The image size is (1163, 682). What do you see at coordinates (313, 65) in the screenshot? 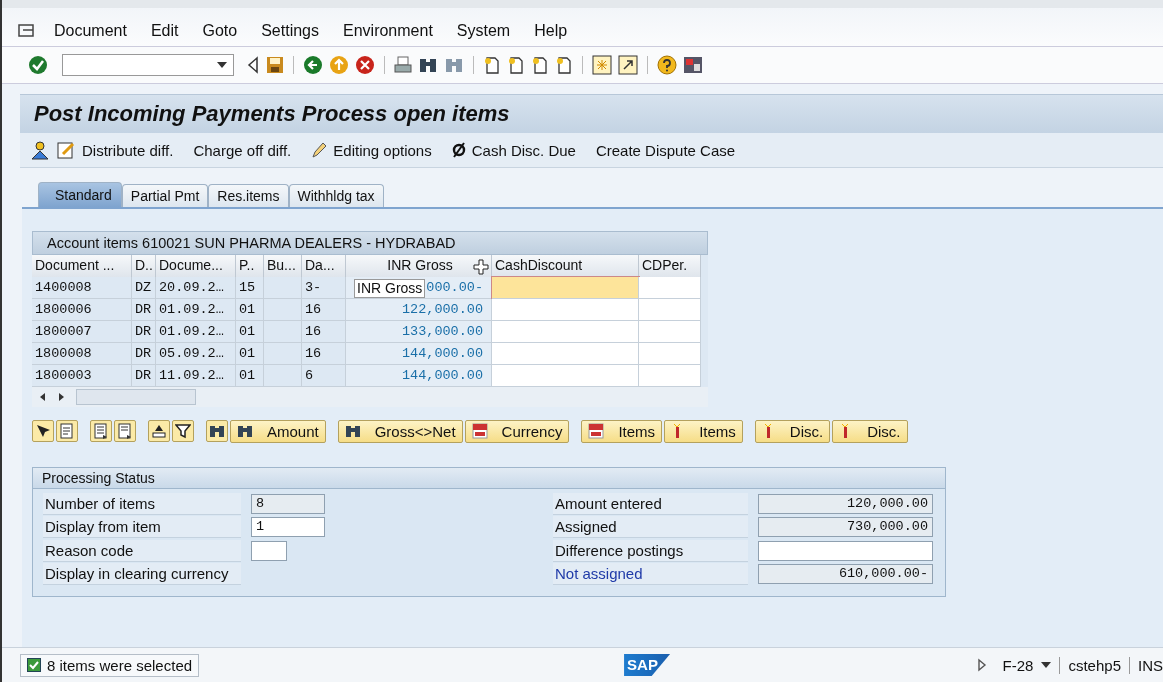
I see `back-icon` at bounding box center [313, 65].